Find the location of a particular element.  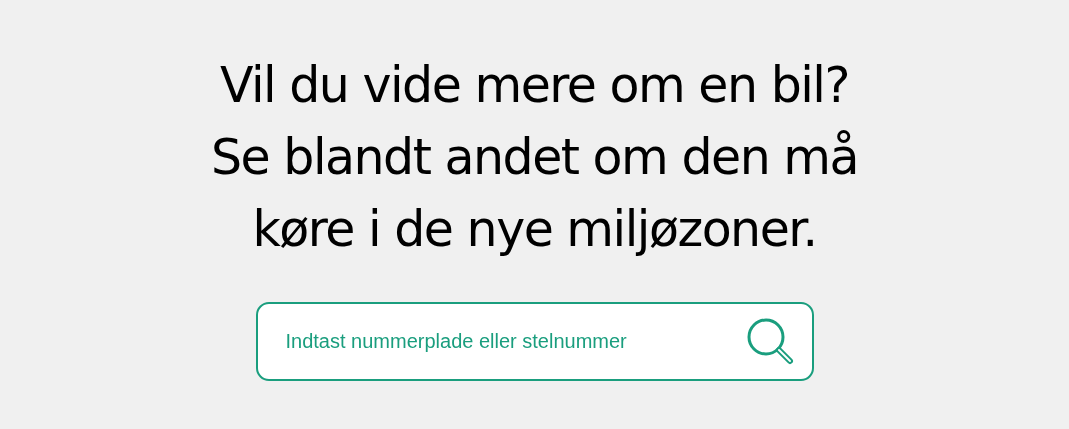

search-bar: Indtast nummerplade eller stelnummer is located at coordinates (534, 341).